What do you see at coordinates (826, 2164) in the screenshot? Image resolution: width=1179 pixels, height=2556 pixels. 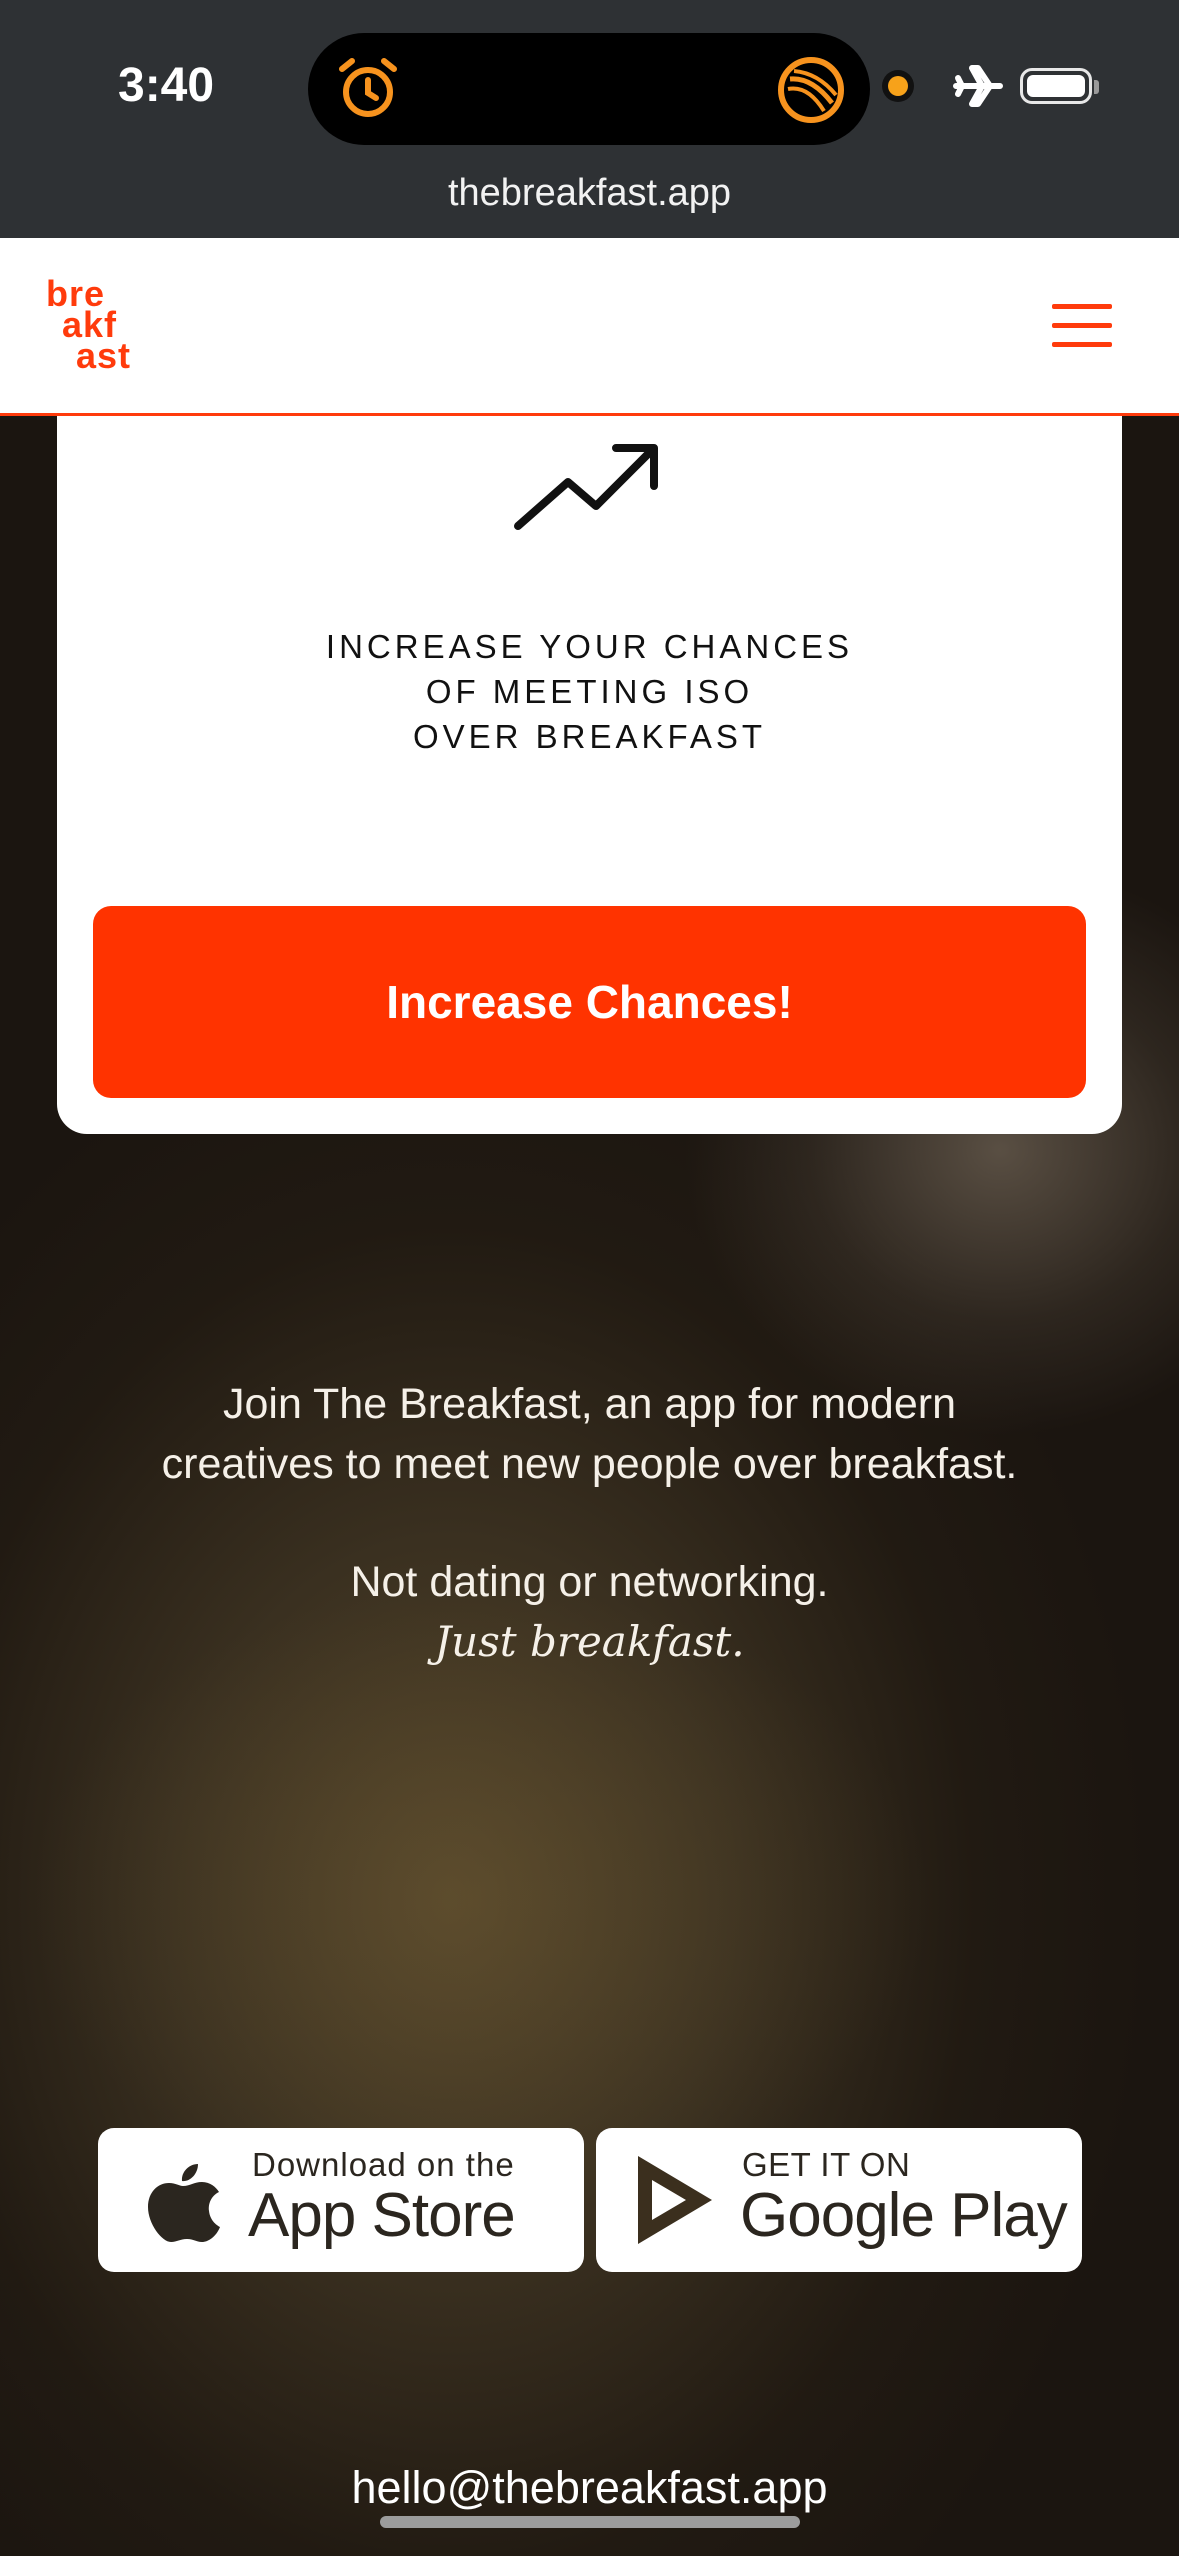 I see `google-play-small-text: GET IT ON` at bounding box center [826, 2164].